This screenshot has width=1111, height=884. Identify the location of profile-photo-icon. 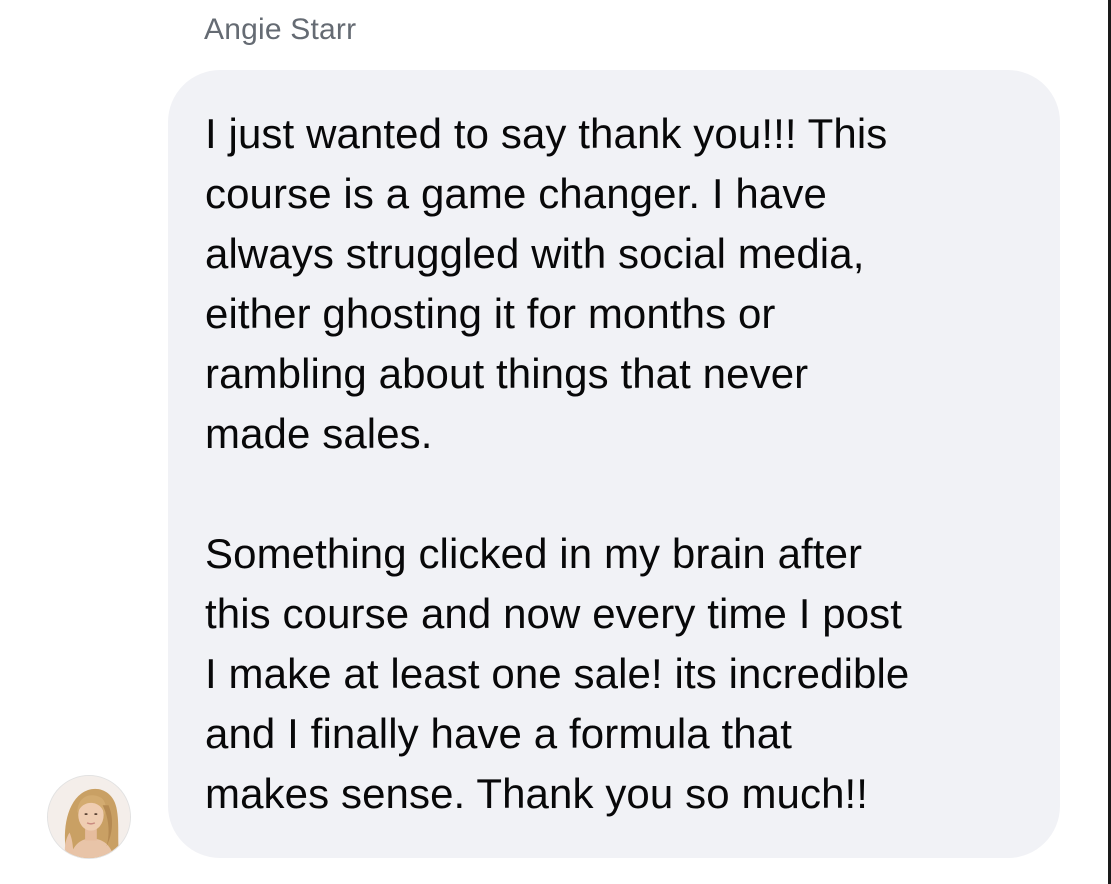
(89, 817).